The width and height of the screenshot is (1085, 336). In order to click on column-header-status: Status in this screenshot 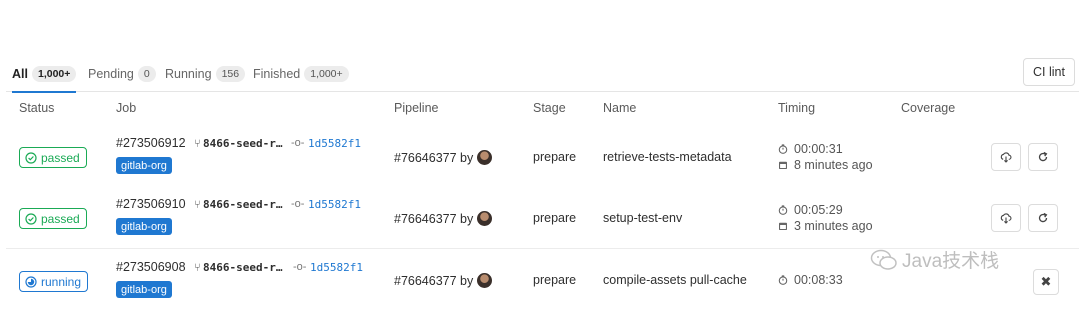, I will do `click(37, 108)`.